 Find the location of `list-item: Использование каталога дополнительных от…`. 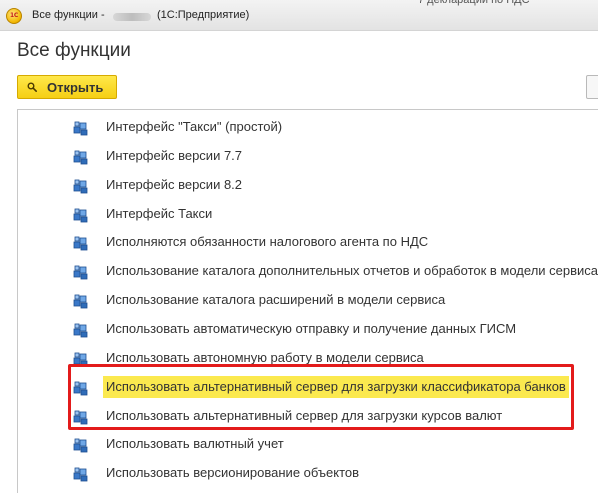

list-item: Использование каталога дополнительных от… is located at coordinates (308, 271).